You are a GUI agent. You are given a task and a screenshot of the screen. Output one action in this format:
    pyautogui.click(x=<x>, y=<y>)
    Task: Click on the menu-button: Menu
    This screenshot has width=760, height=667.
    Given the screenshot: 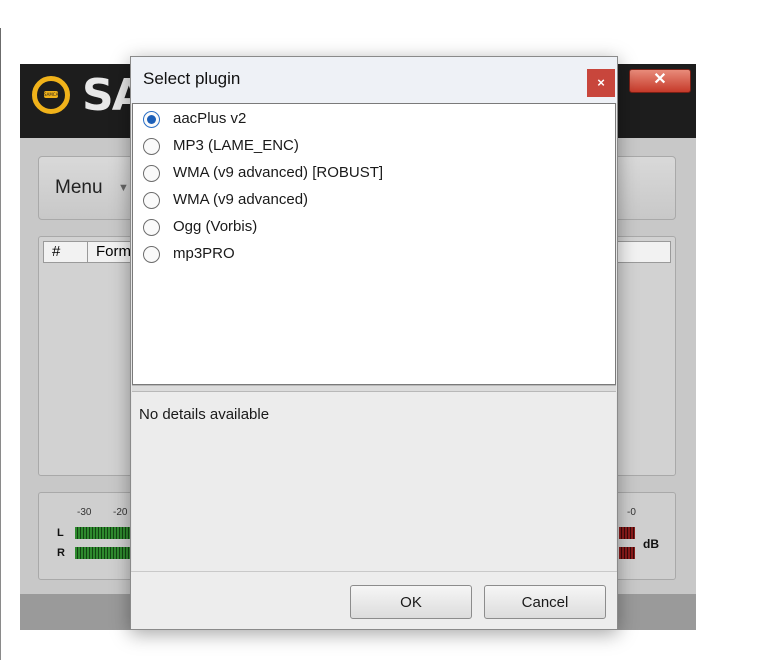 What is the action you would take?
    pyautogui.click(x=79, y=188)
    